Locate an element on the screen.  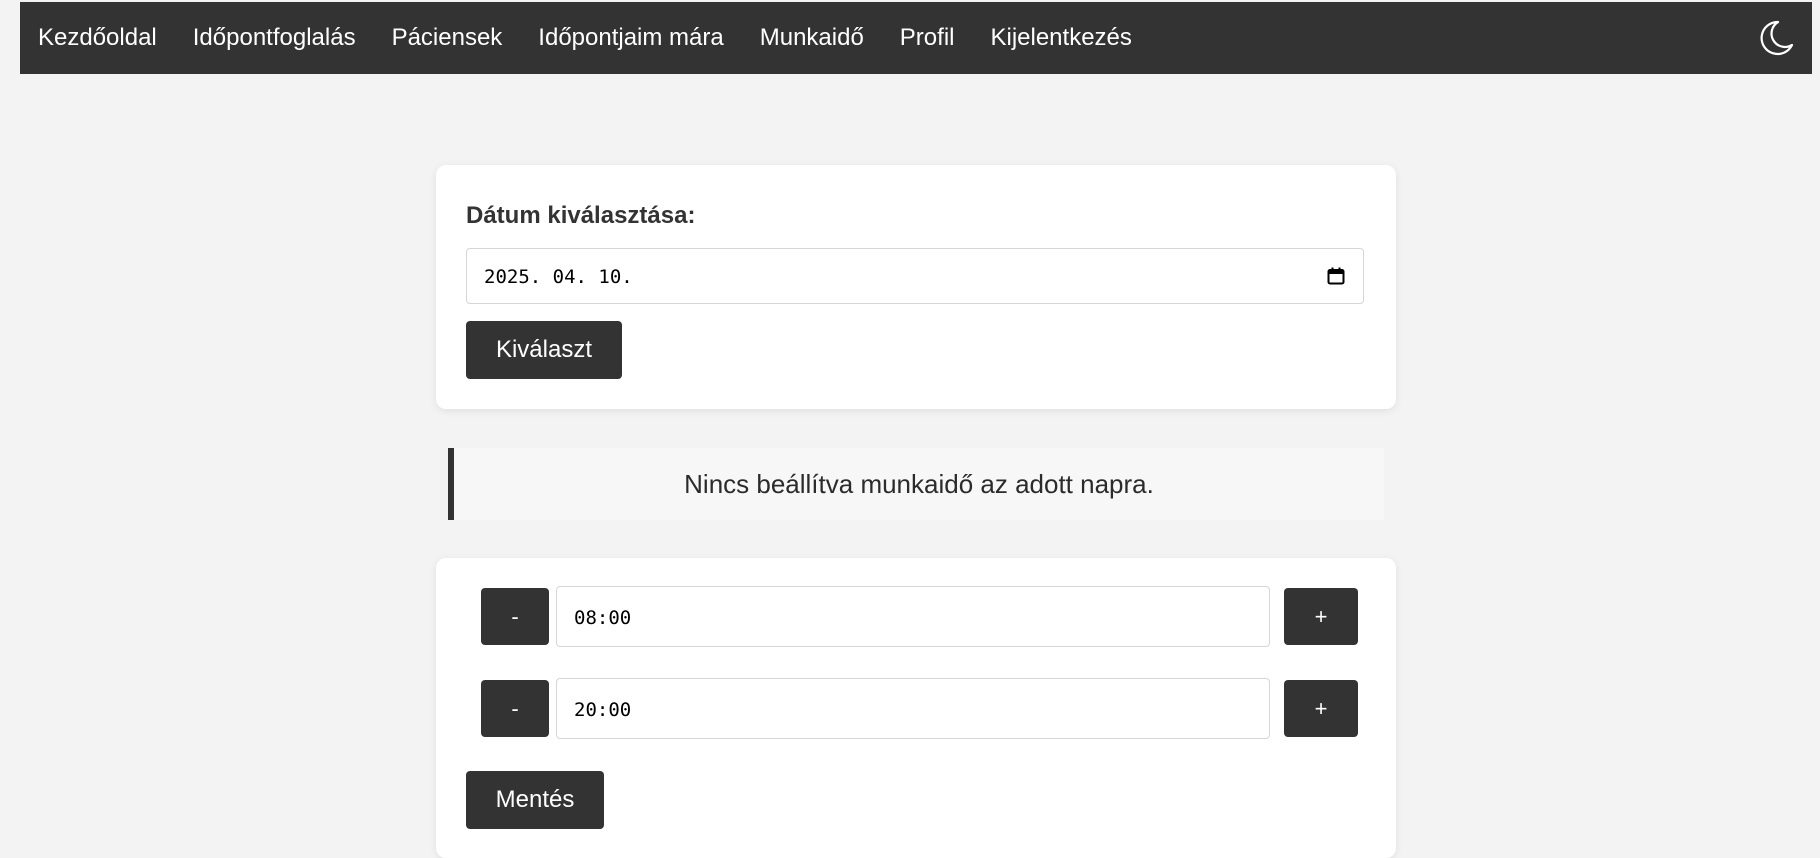
nav-item-home: Kezdőoldal is located at coordinates (97, 38).